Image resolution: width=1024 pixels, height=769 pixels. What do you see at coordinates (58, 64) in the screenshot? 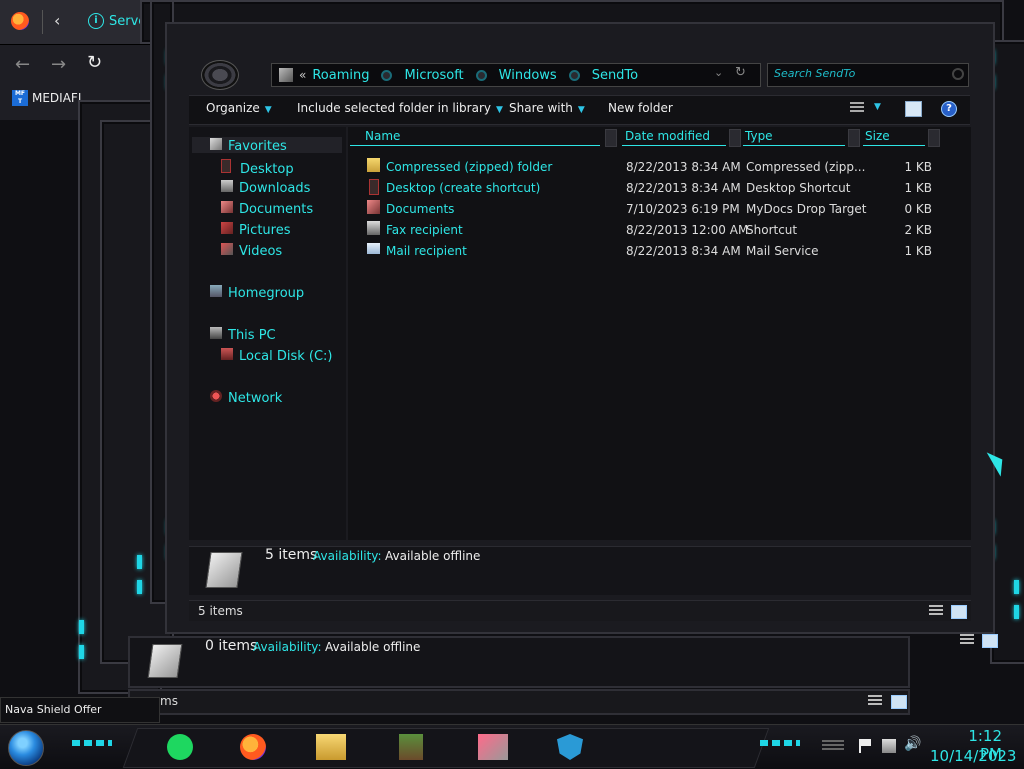
I see `forward-arrow-icon: →` at bounding box center [58, 64].